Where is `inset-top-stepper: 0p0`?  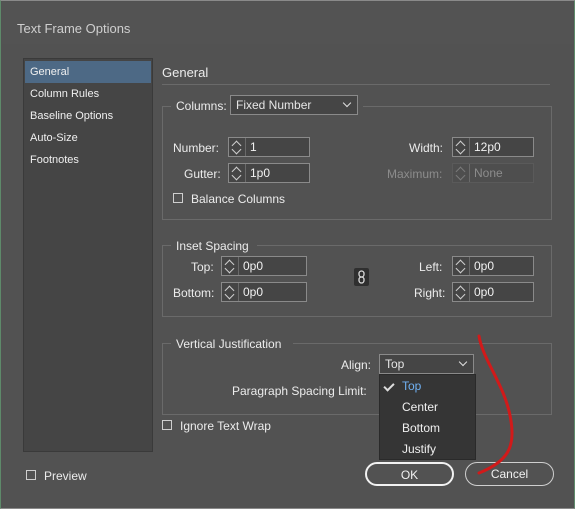 inset-top-stepper: 0p0 is located at coordinates (264, 266).